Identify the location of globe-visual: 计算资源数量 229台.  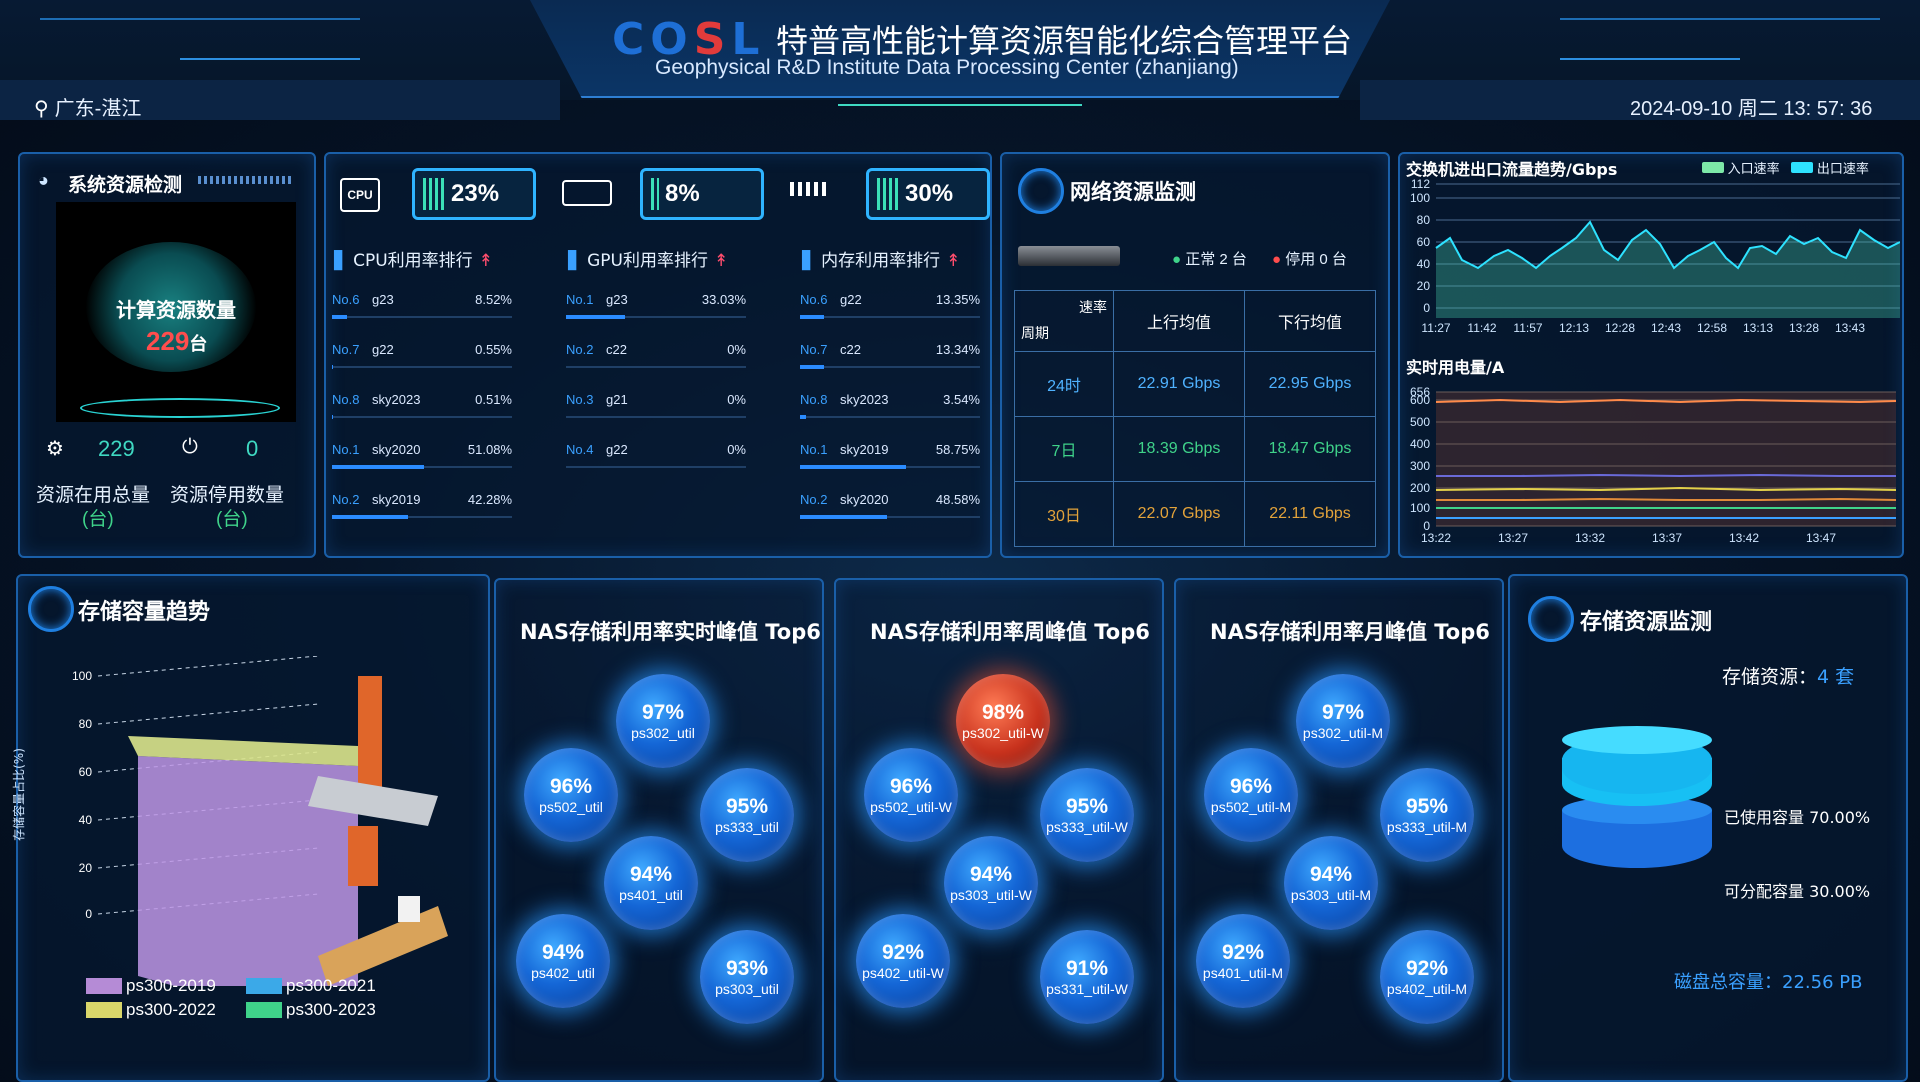
(176, 312).